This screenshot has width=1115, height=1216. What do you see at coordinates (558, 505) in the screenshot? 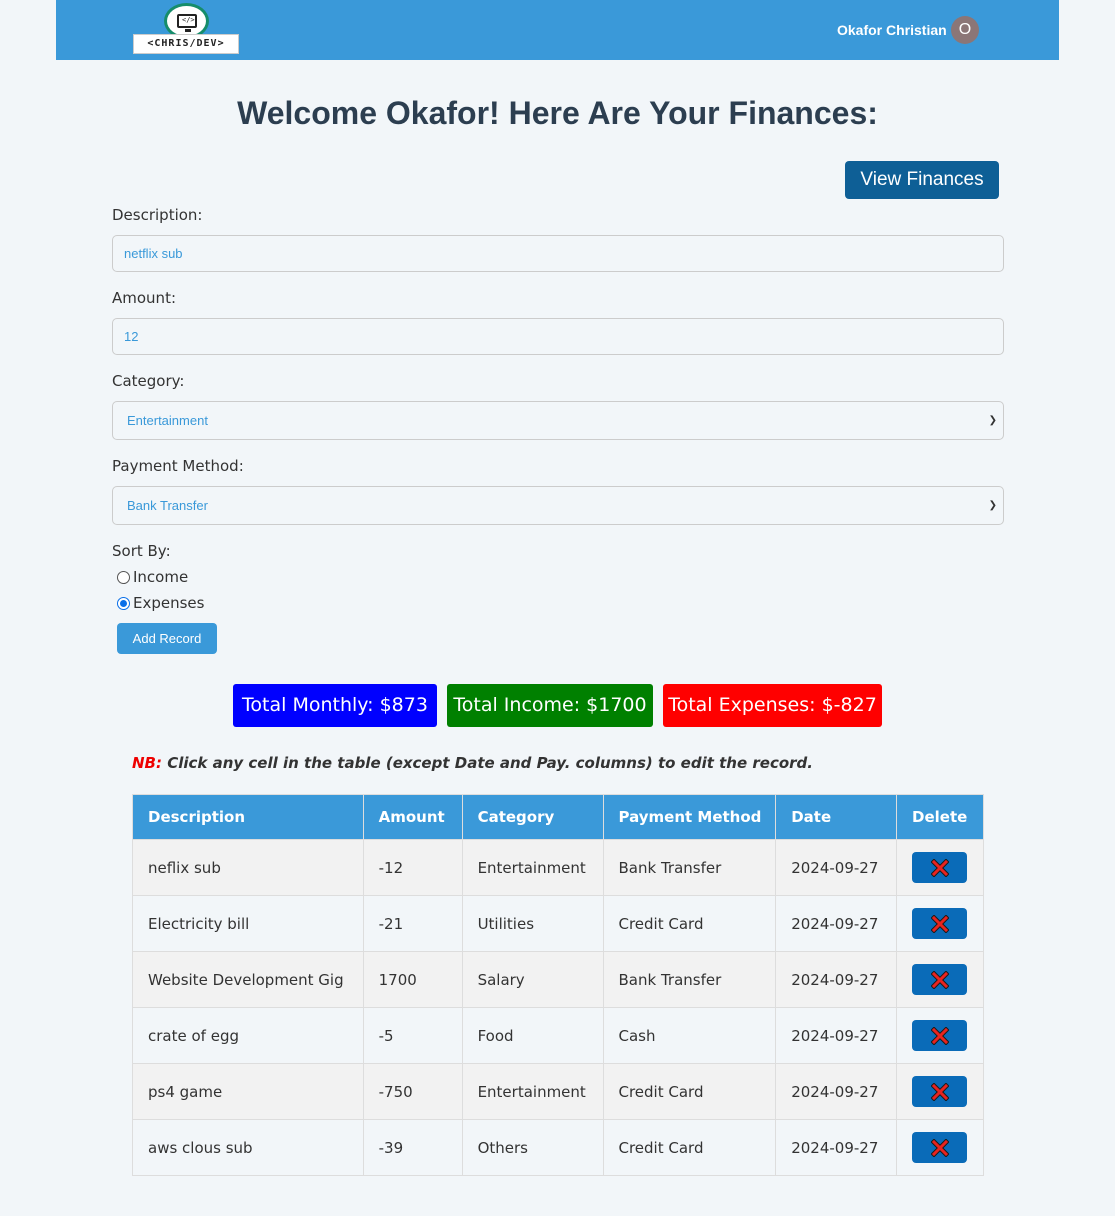
I see `payment-method-select: Bank Transfer ❯` at bounding box center [558, 505].